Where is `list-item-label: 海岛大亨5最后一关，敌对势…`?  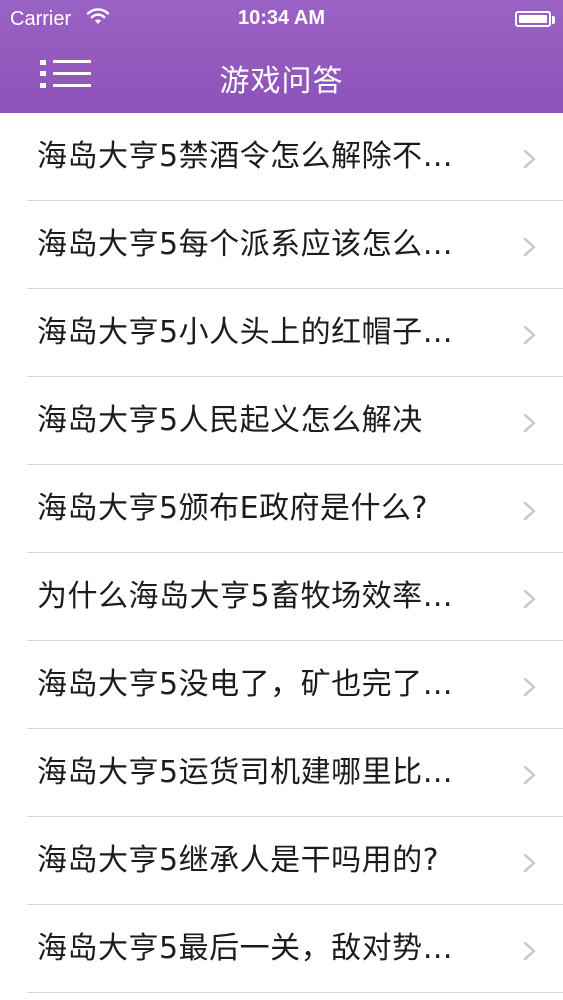
list-item-label: 海岛大亨5最后一关，敌对势… is located at coordinates (245, 948).